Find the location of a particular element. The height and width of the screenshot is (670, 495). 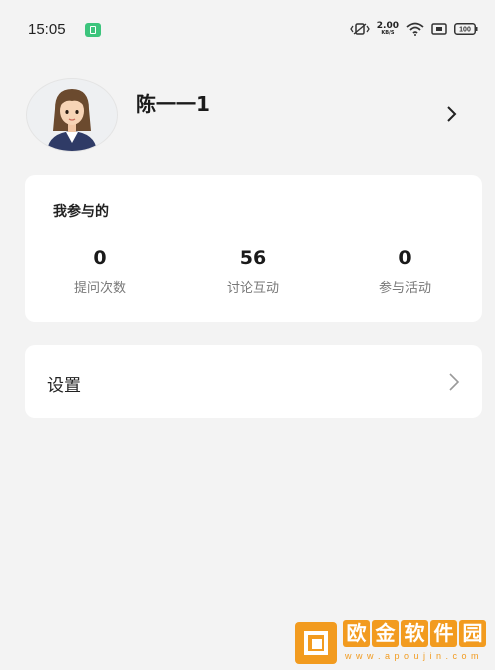

screen-cast-icon is located at coordinates (439, 29).